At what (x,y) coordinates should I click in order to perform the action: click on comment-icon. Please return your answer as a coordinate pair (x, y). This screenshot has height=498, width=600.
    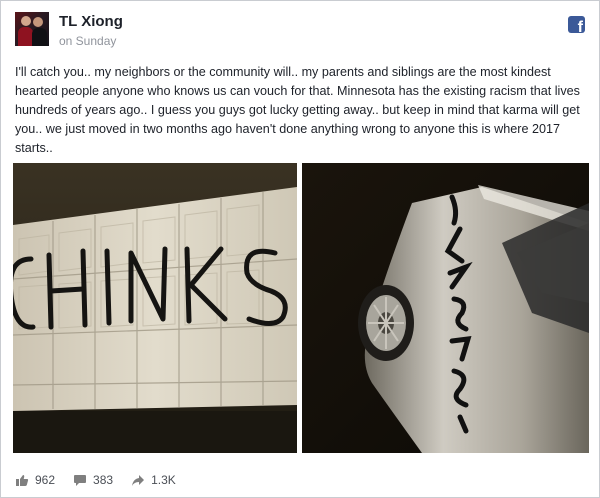
    Looking at the image, I should click on (80, 480).